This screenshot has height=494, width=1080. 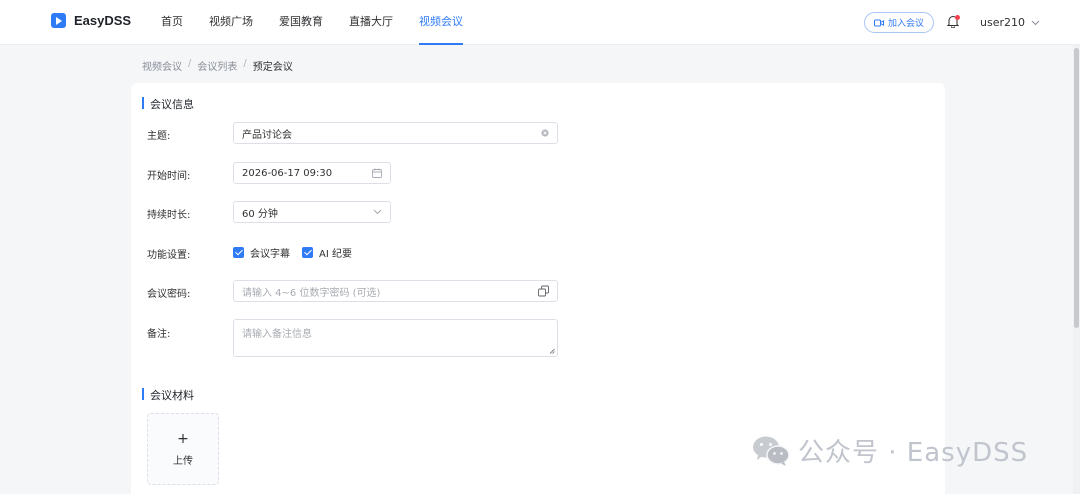 What do you see at coordinates (287, 173) in the screenshot?
I see `start-time-value: 2026-06-17 09:30` at bounding box center [287, 173].